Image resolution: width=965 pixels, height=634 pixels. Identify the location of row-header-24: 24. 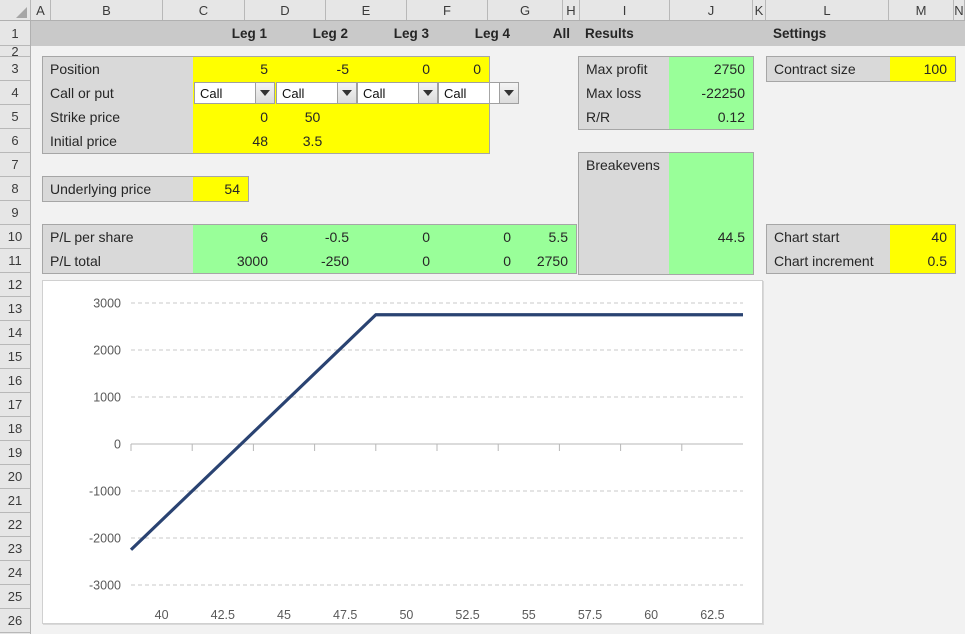
(15, 573).